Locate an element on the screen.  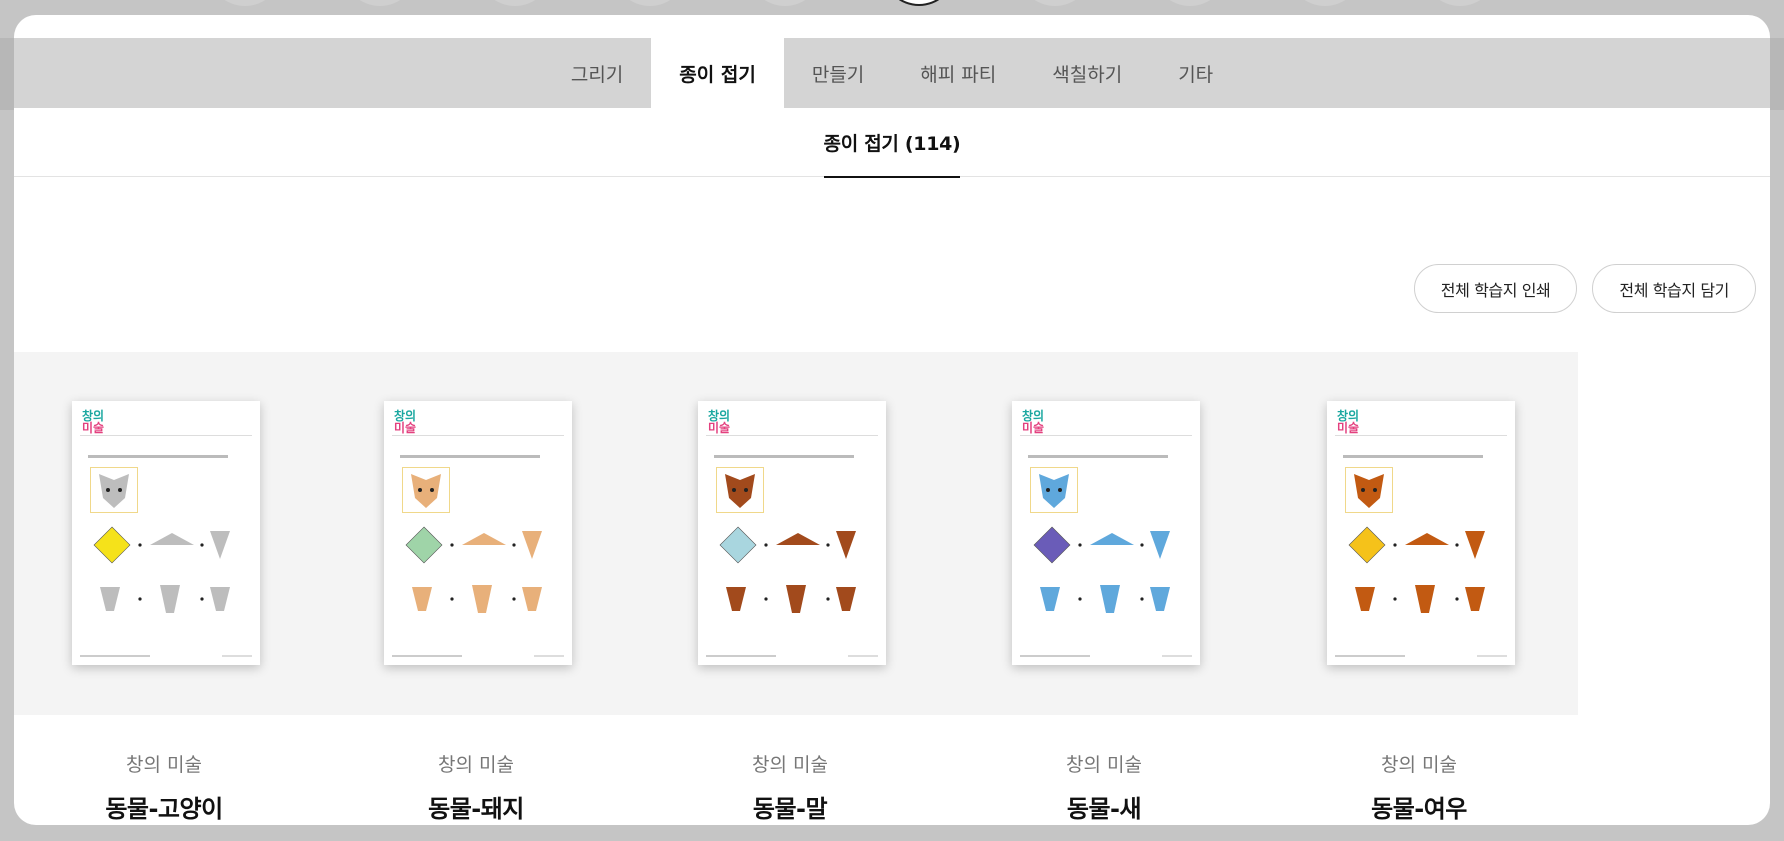
tab-happy-party: 해피 파티 is located at coordinates (958, 73).